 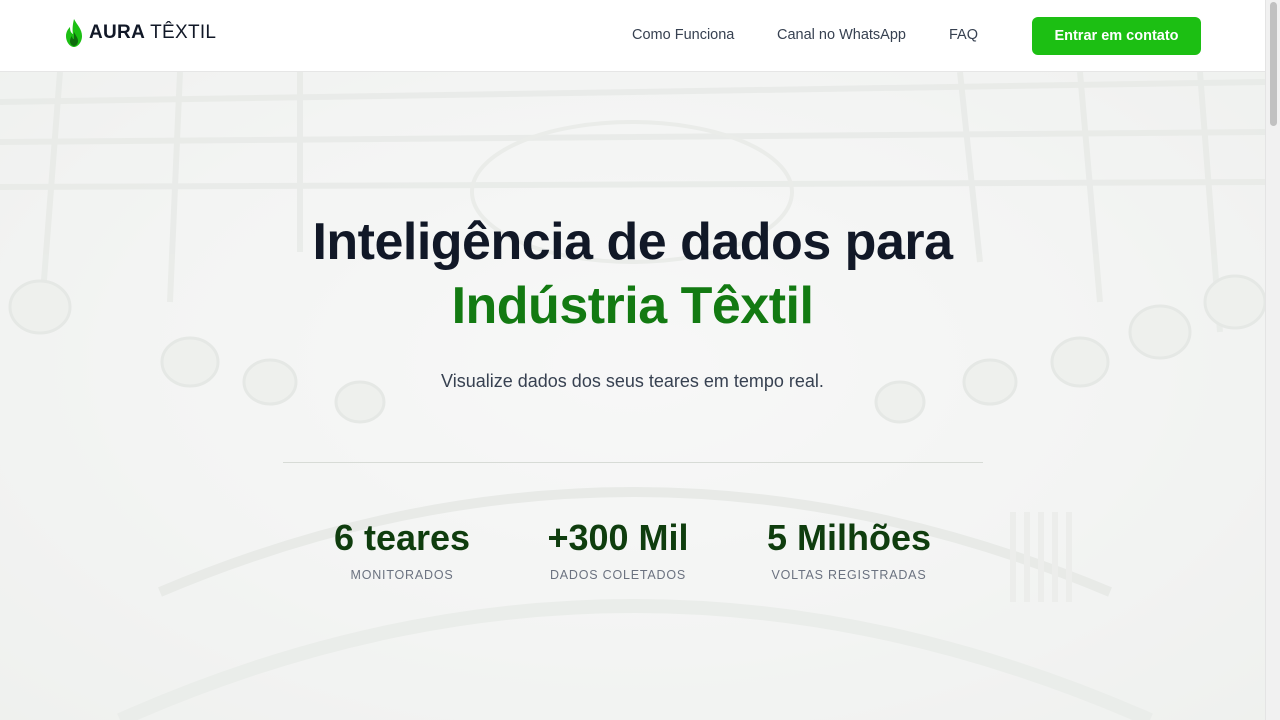 I want to click on scrollbar-thumb, so click(x=1273, y=64).